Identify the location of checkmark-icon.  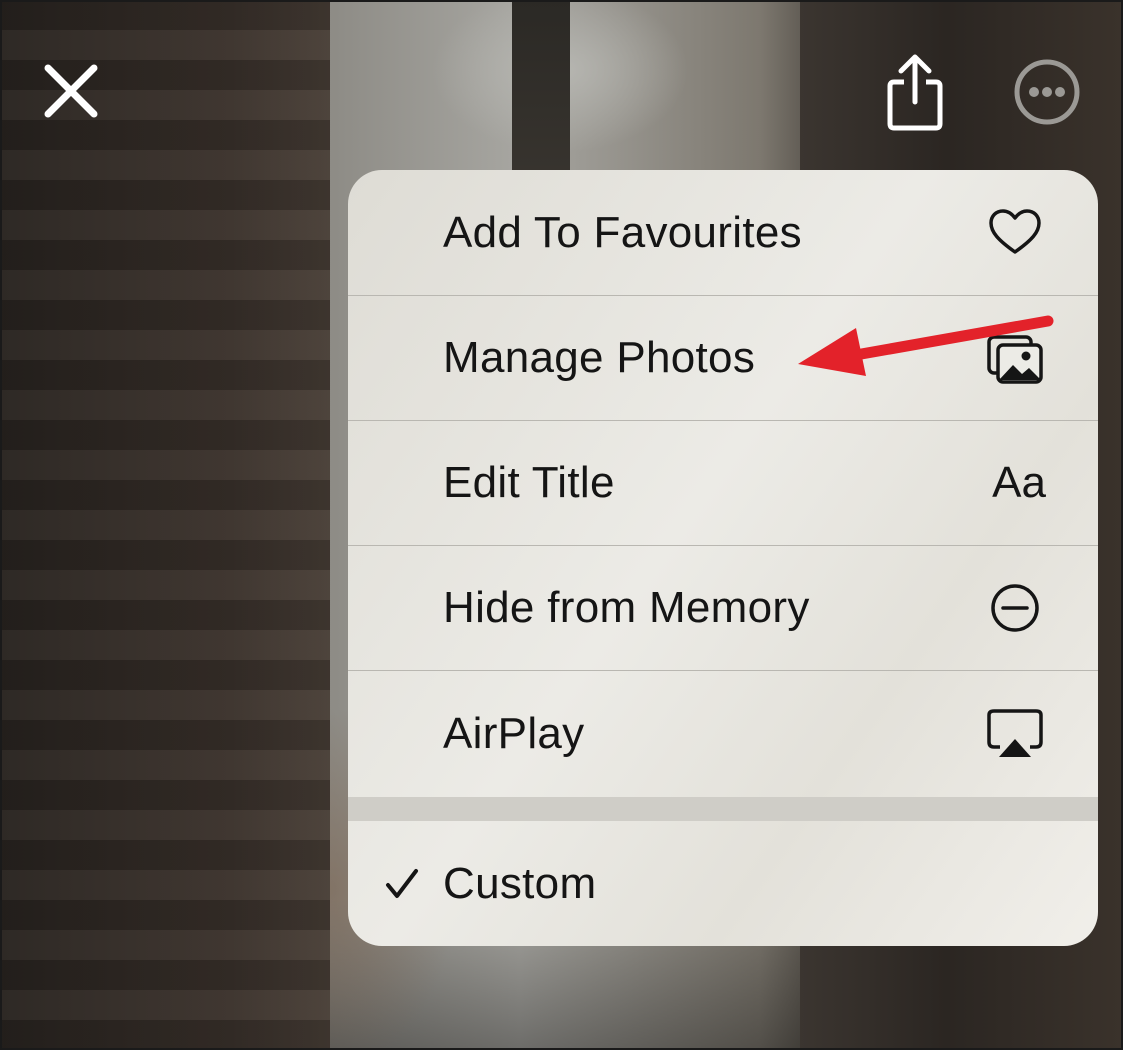
(402, 884).